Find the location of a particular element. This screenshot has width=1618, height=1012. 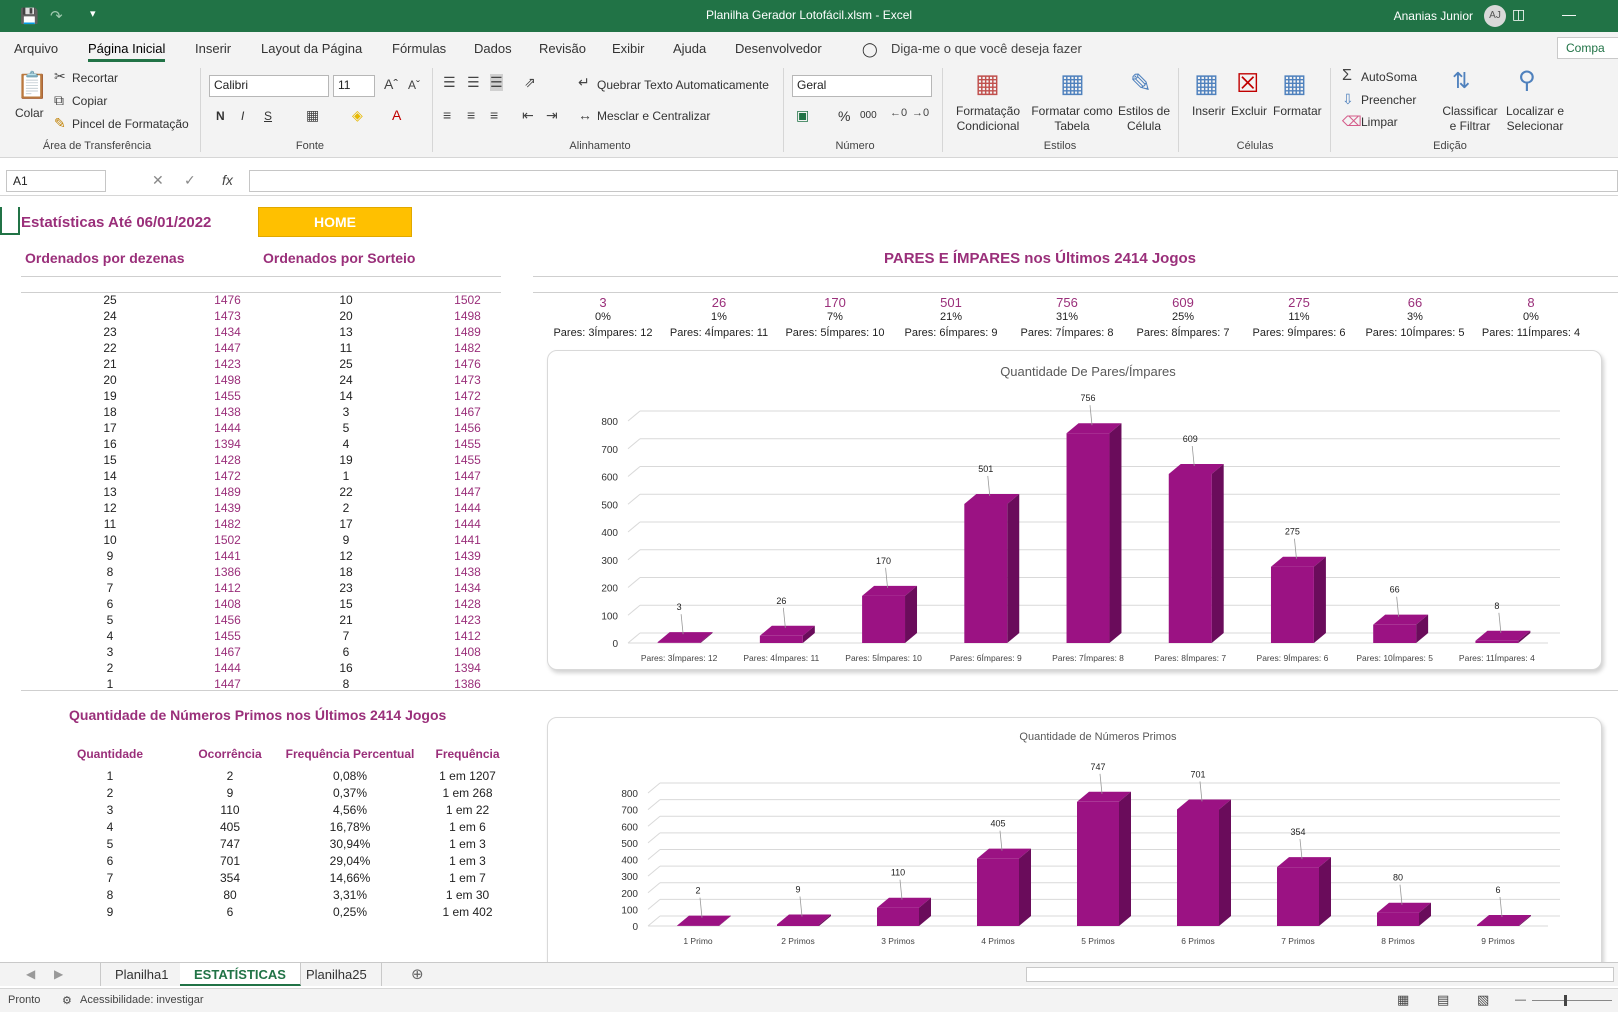

delete-cells-button: Excluir is located at coordinates (1249, 111).